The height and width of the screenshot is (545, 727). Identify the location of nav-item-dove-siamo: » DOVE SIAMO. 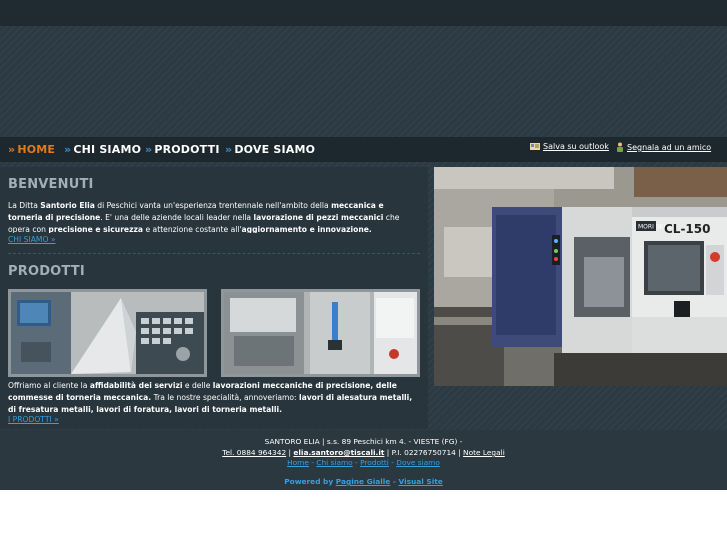
(270, 149).